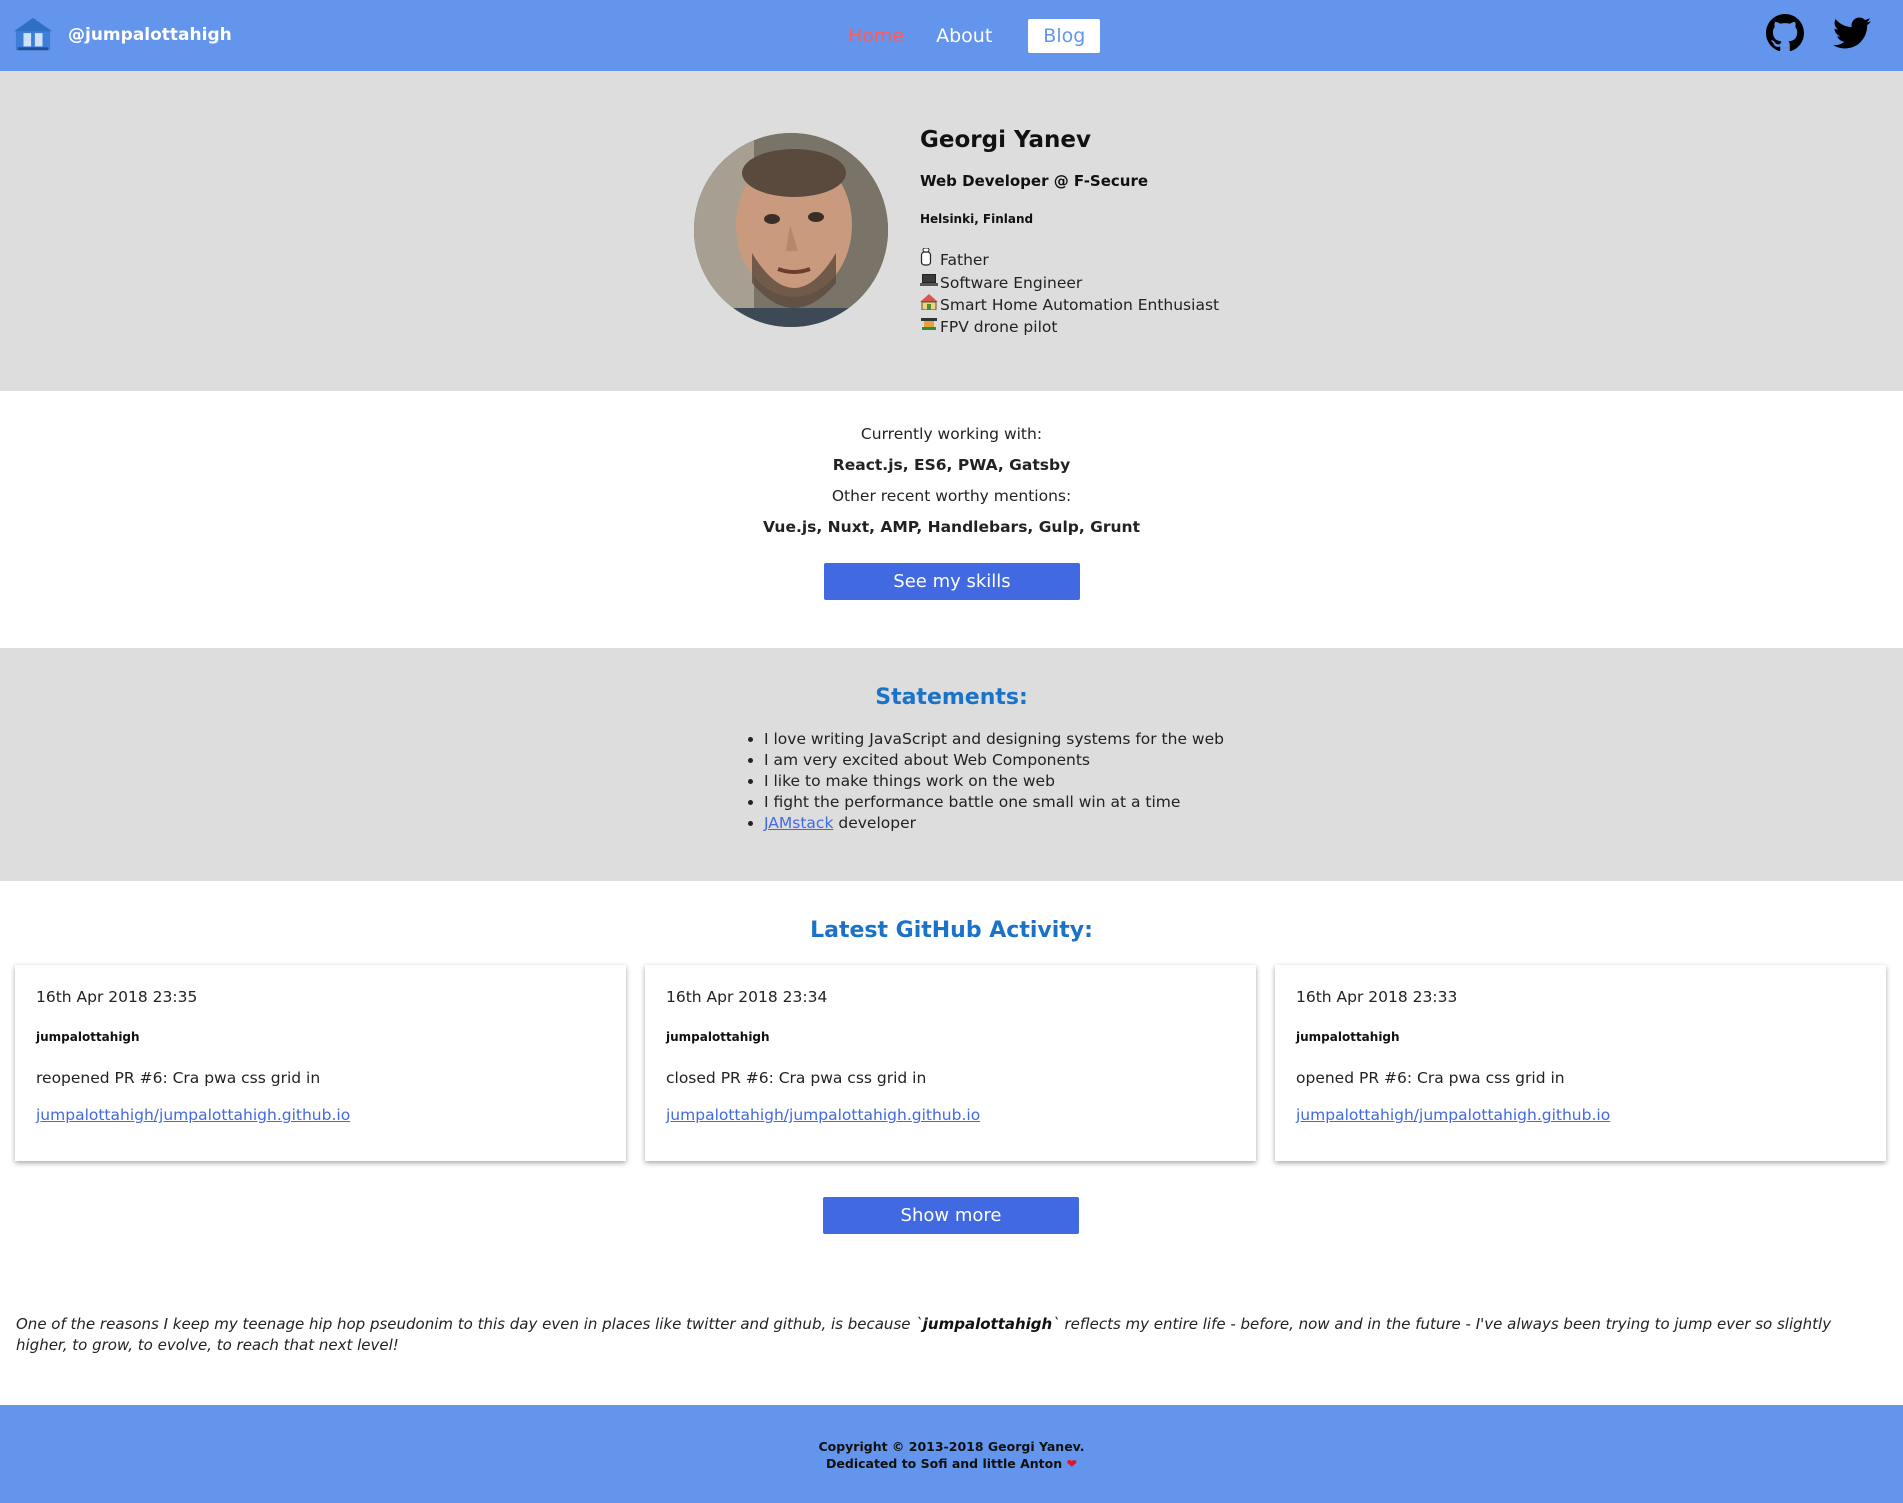 This screenshot has height=1503, width=1903. I want to click on statement-item: I am very excited about Web Components, so click(994, 760).